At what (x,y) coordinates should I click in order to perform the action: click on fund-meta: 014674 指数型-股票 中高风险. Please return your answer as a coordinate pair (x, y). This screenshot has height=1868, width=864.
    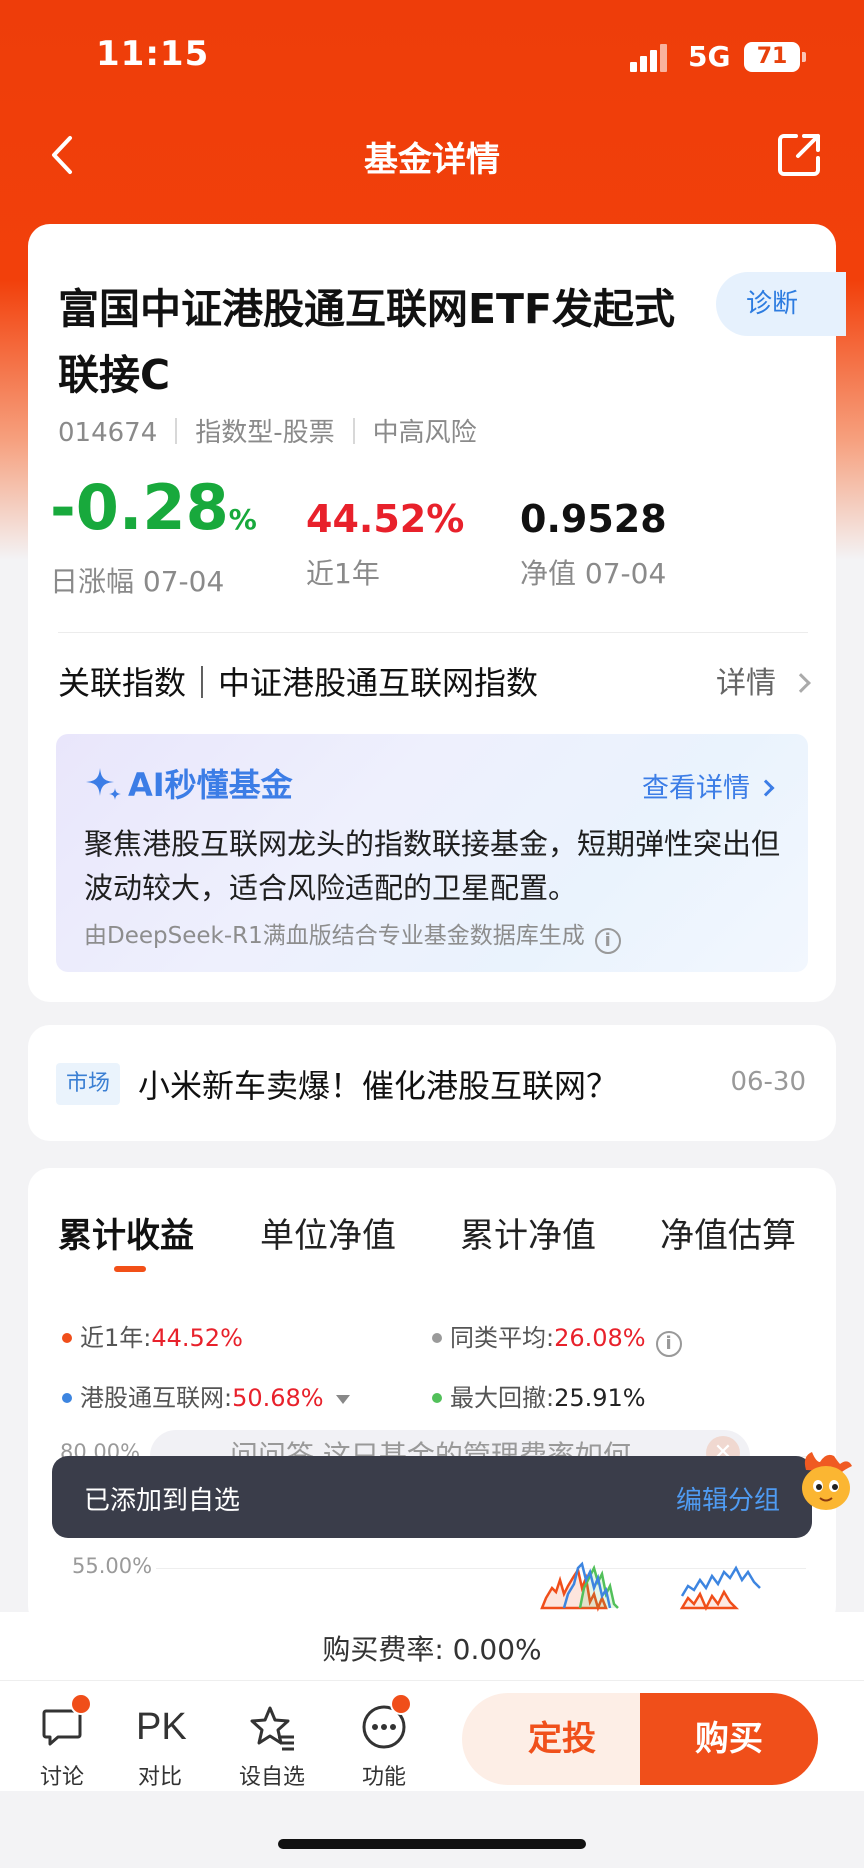
    Looking at the image, I should click on (267, 430).